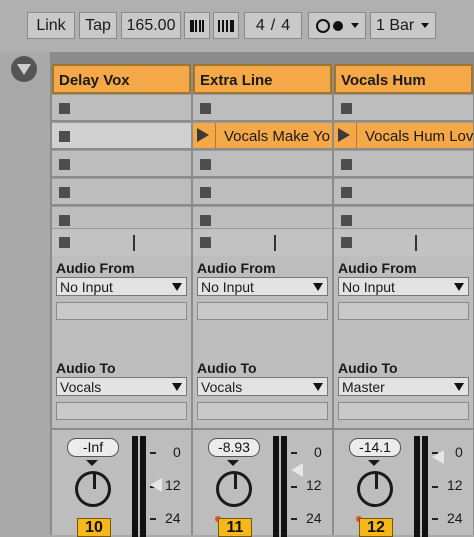  Describe the element at coordinates (234, 447) in the screenshot. I see `volume-field: -8.93` at that location.